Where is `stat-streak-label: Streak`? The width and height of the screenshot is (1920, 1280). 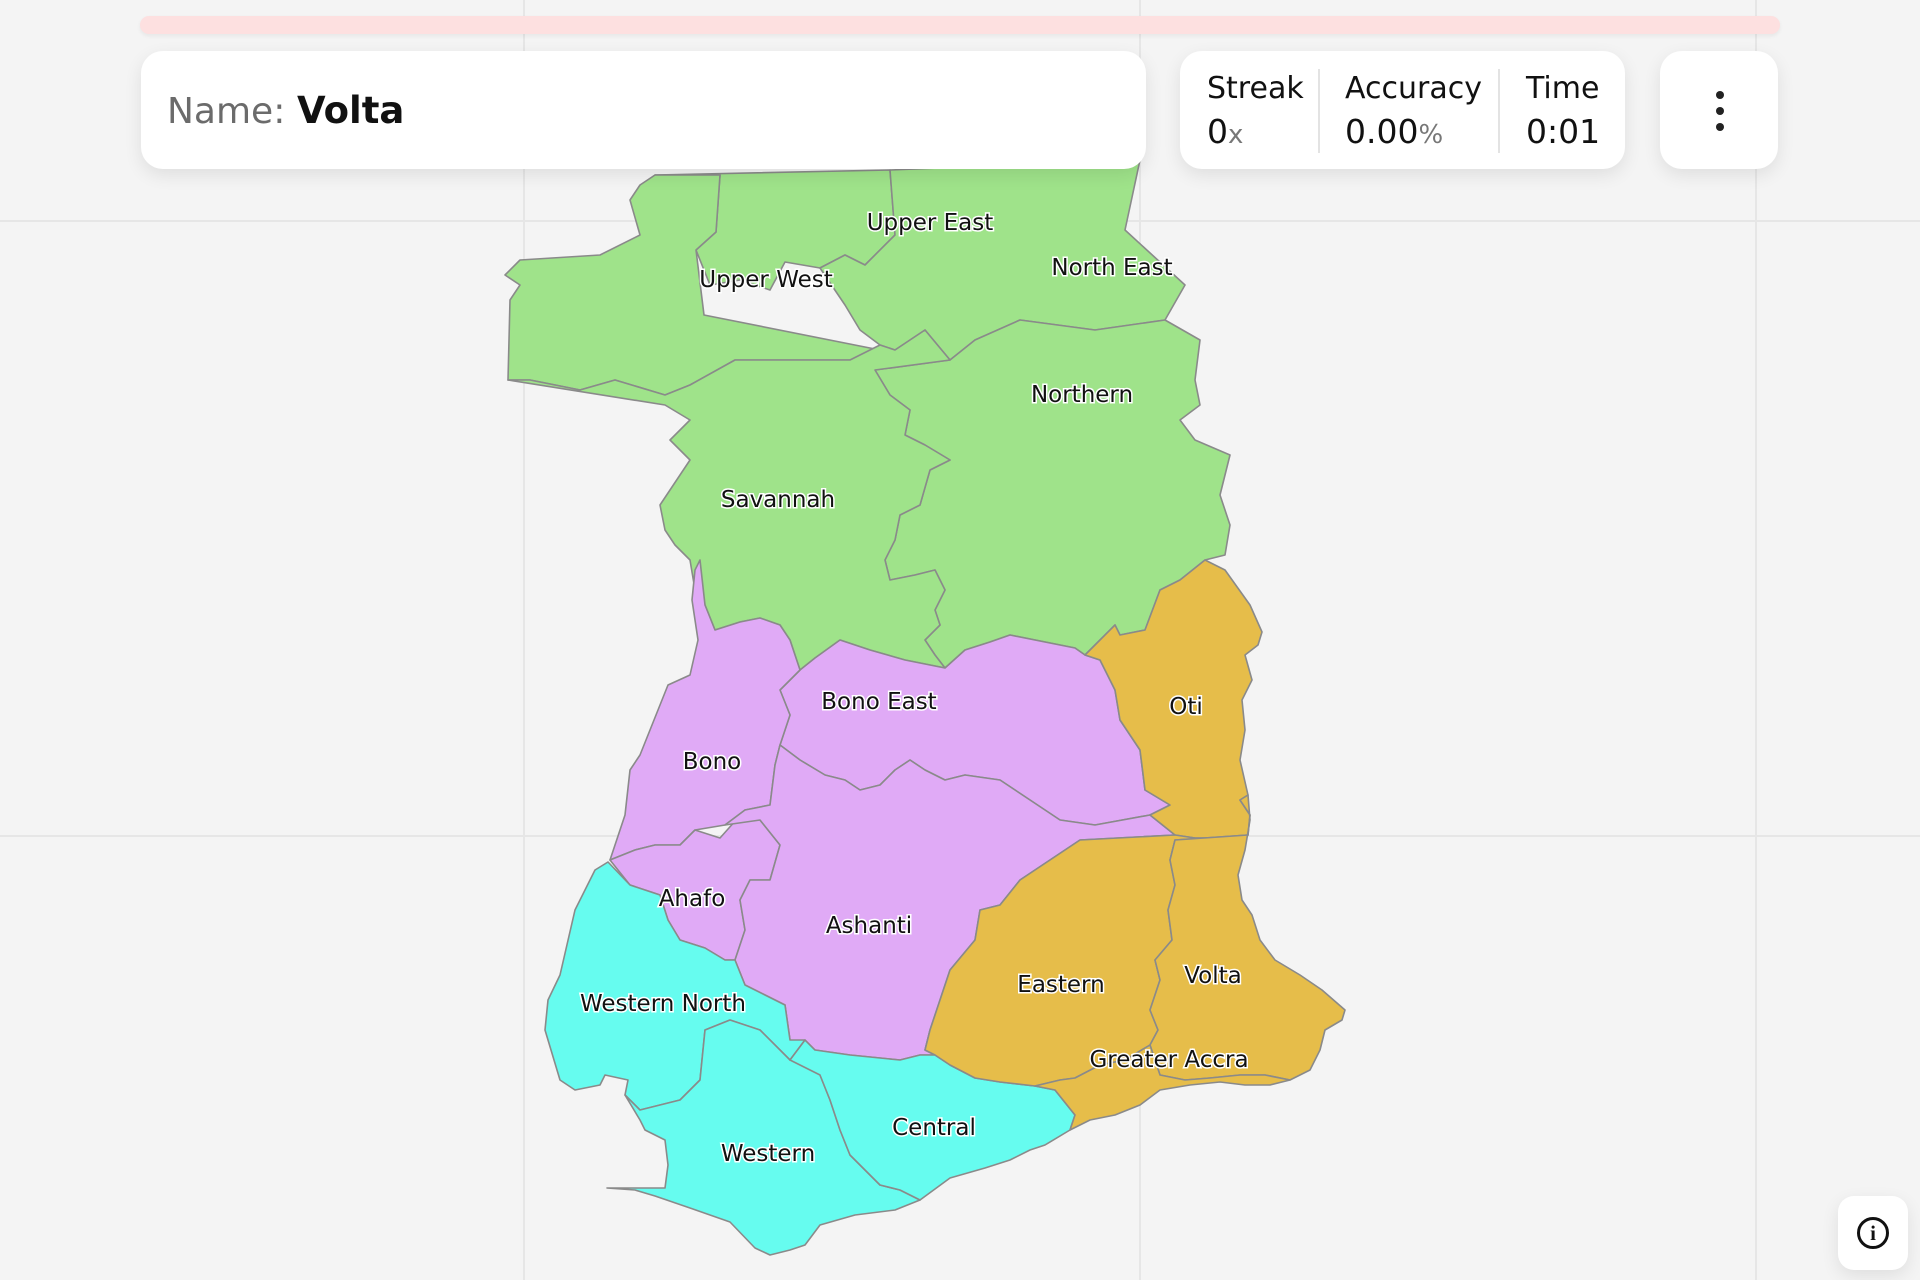 stat-streak-label: Streak is located at coordinates (1255, 88).